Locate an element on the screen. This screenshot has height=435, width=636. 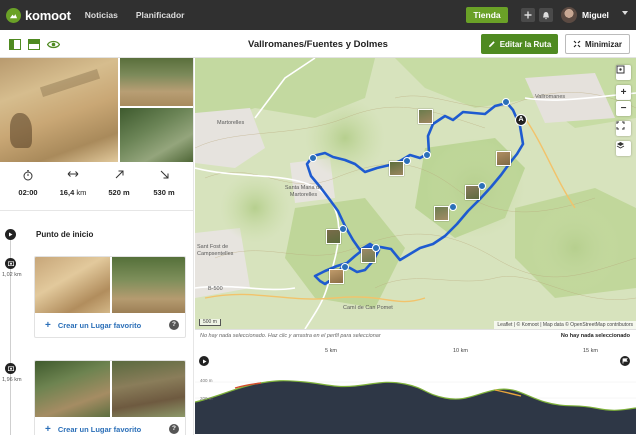
nav-link-planificador: Planificador is located at coordinates (160, 15).